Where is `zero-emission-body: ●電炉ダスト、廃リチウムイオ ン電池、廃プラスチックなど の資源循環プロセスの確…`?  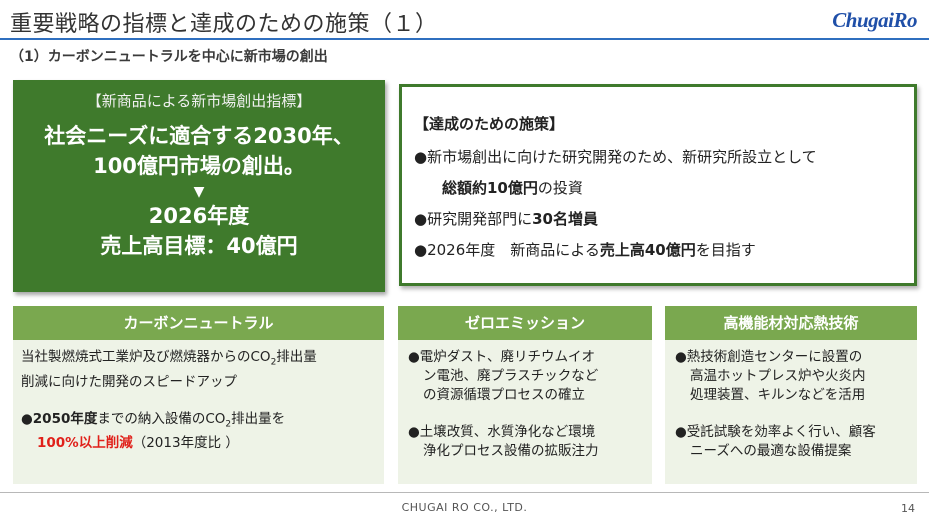
zero-emission-body: ●電炉ダスト、廃リチウムイオ ン電池、廃プラスチックなど の資源循環プロセスの確… is located at coordinates (525, 400).